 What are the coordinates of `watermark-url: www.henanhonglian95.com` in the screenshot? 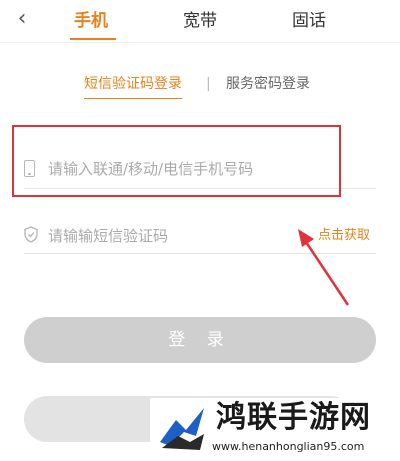 It's located at (288, 446).